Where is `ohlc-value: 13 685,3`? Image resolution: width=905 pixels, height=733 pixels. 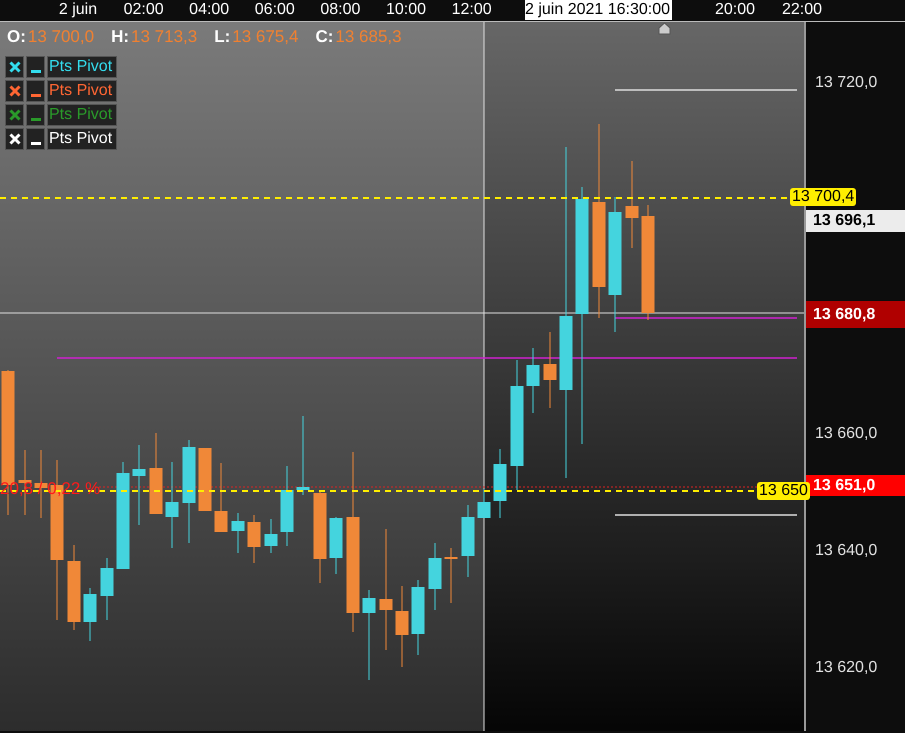 ohlc-value: 13 685,3 is located at coordinates (368, 36).